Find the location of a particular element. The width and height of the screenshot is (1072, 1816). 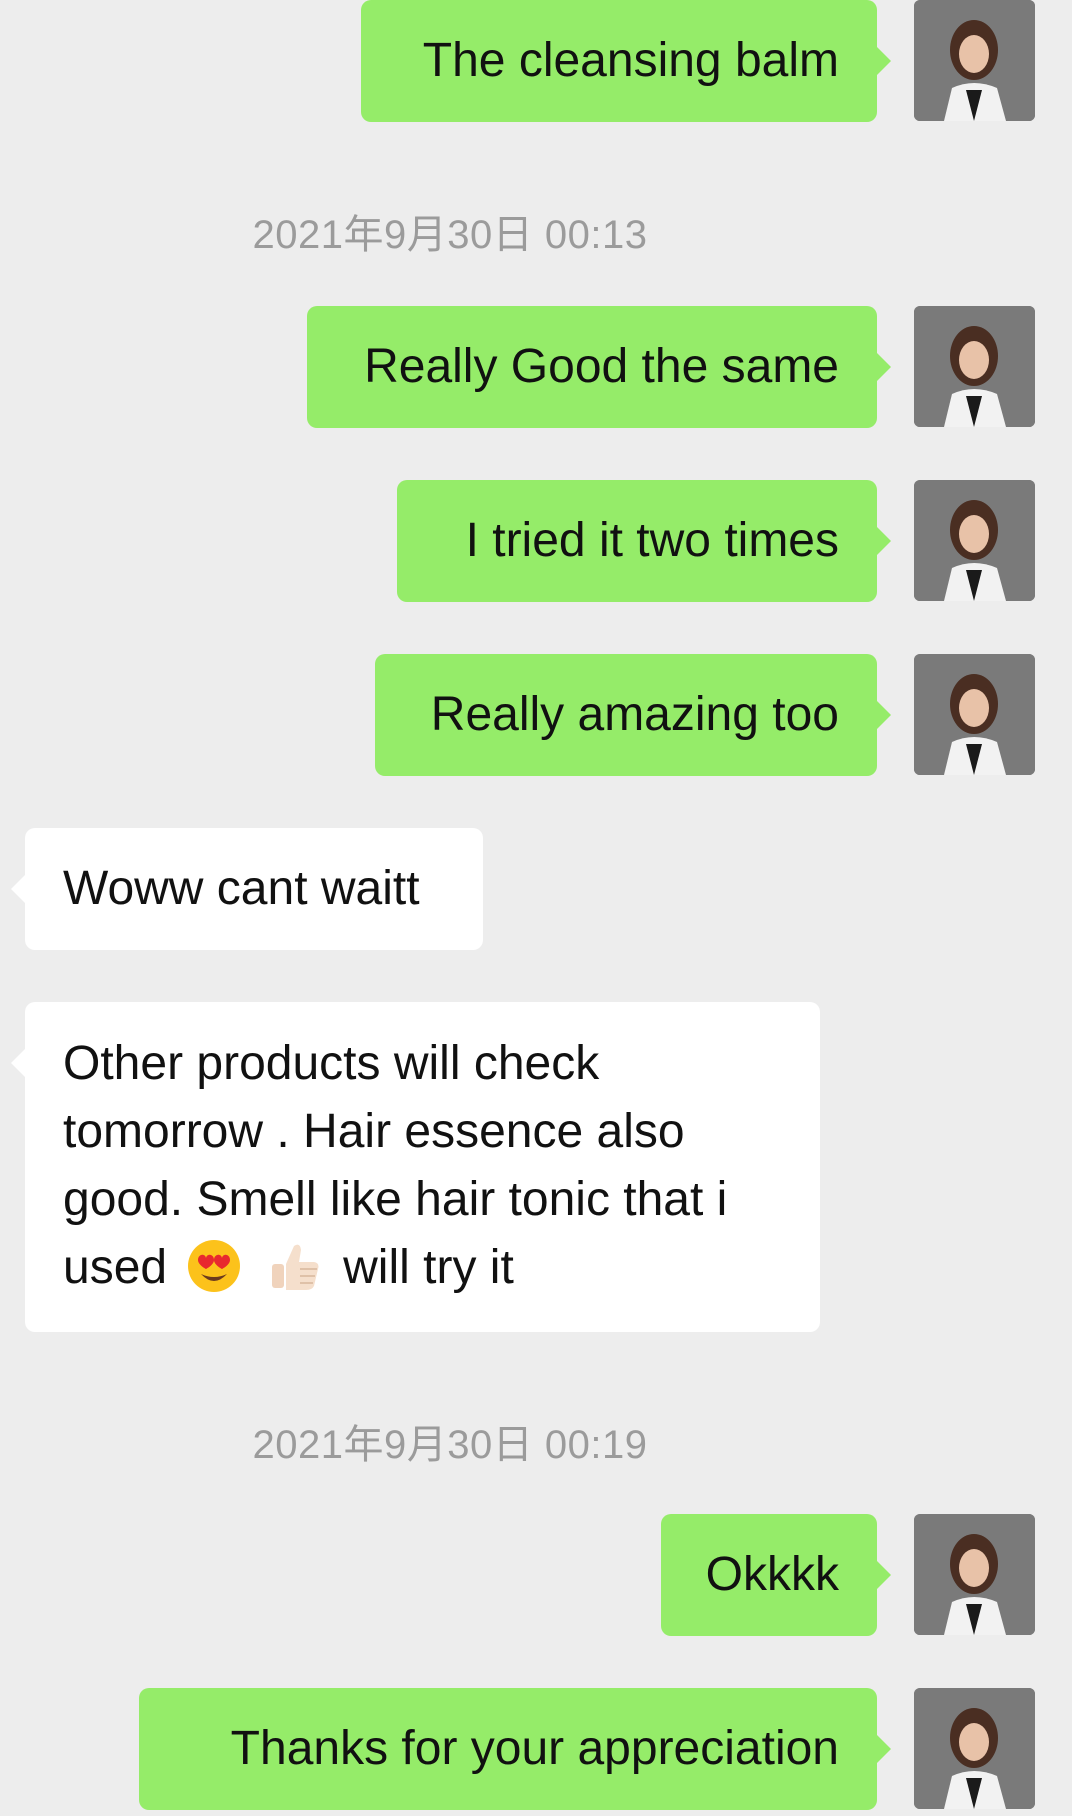

message-bubble-incoming: Woww cant waitt is located at coordinates (247, 889).